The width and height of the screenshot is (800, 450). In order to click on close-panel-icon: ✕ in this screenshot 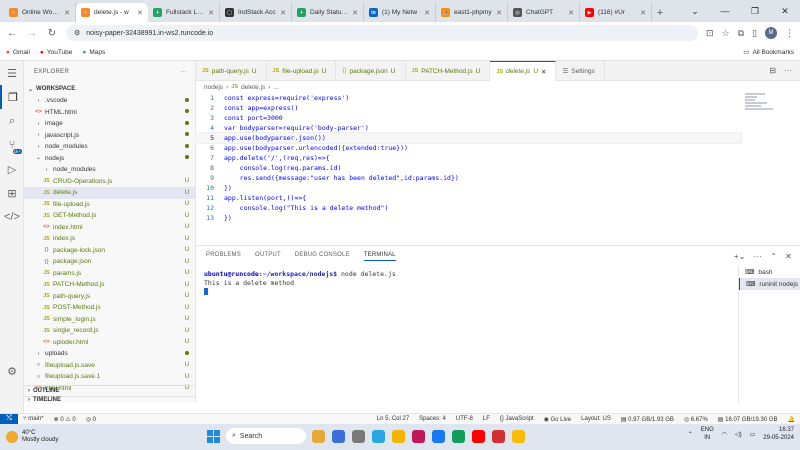, I will do `click(788, 256)`.